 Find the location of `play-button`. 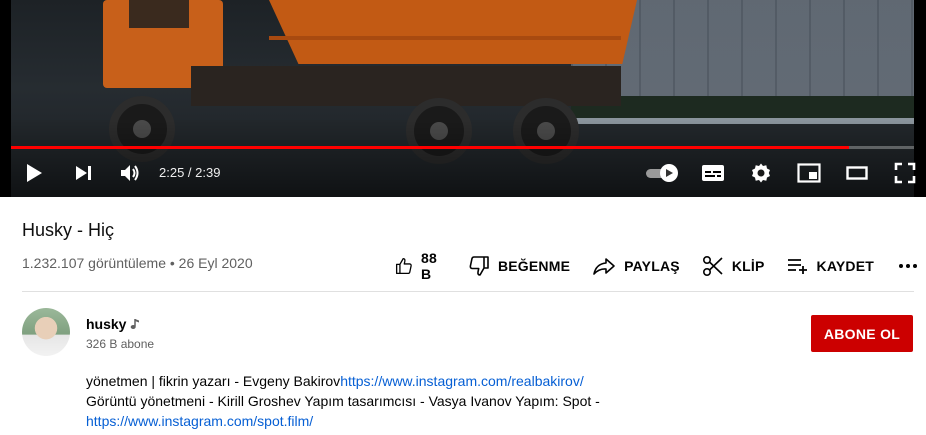

play-button is located at coordinates (34, 173).